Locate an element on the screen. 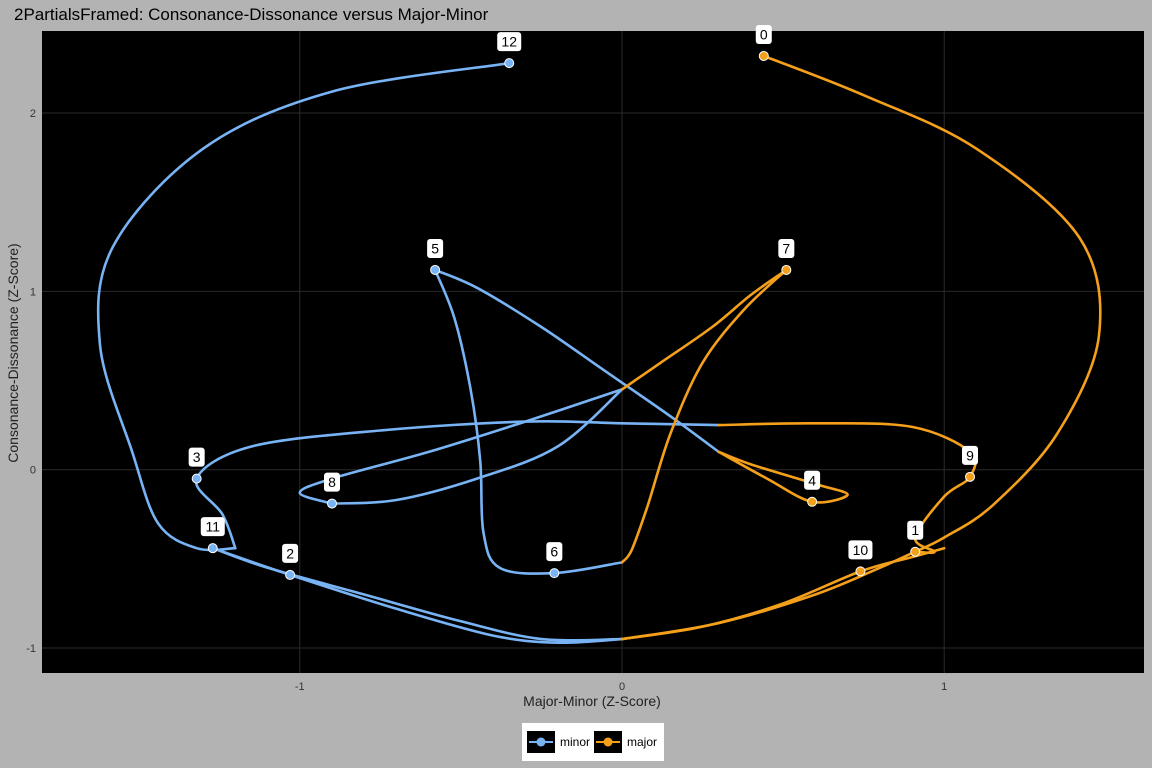 Image resolution: width=1152 pixels, height=768 pixels. point-label-2: 2 is located at coordinates (290, 553).